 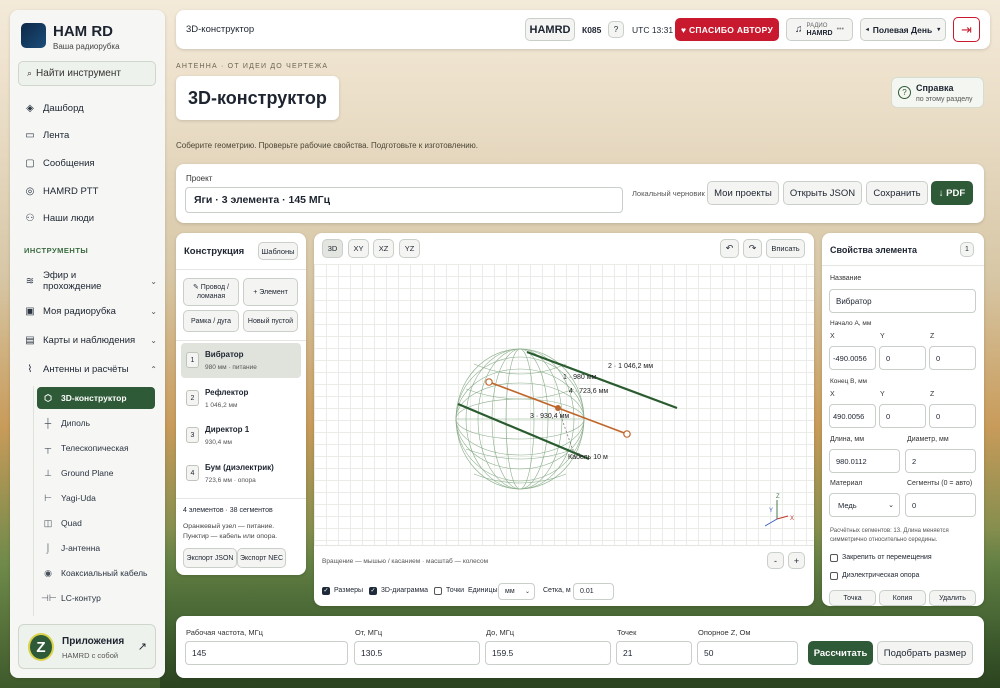 What do you see at coordinates (30, 218) in the screenshot?
I see `people-icon: ⚇` at bounding box center [30, 218].